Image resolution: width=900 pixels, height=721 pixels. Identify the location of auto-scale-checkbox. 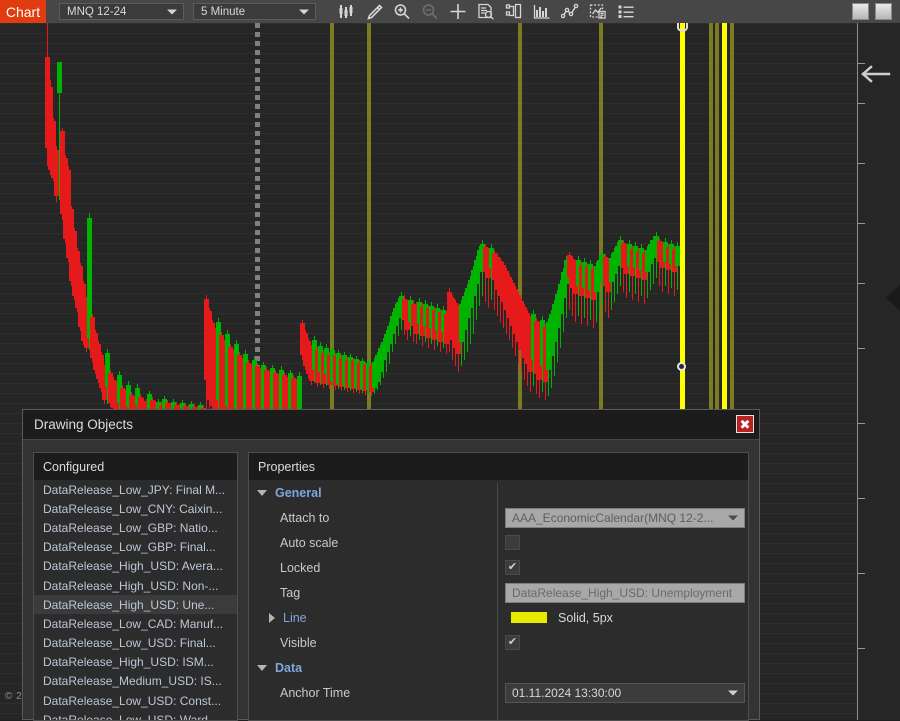
(512, 542).